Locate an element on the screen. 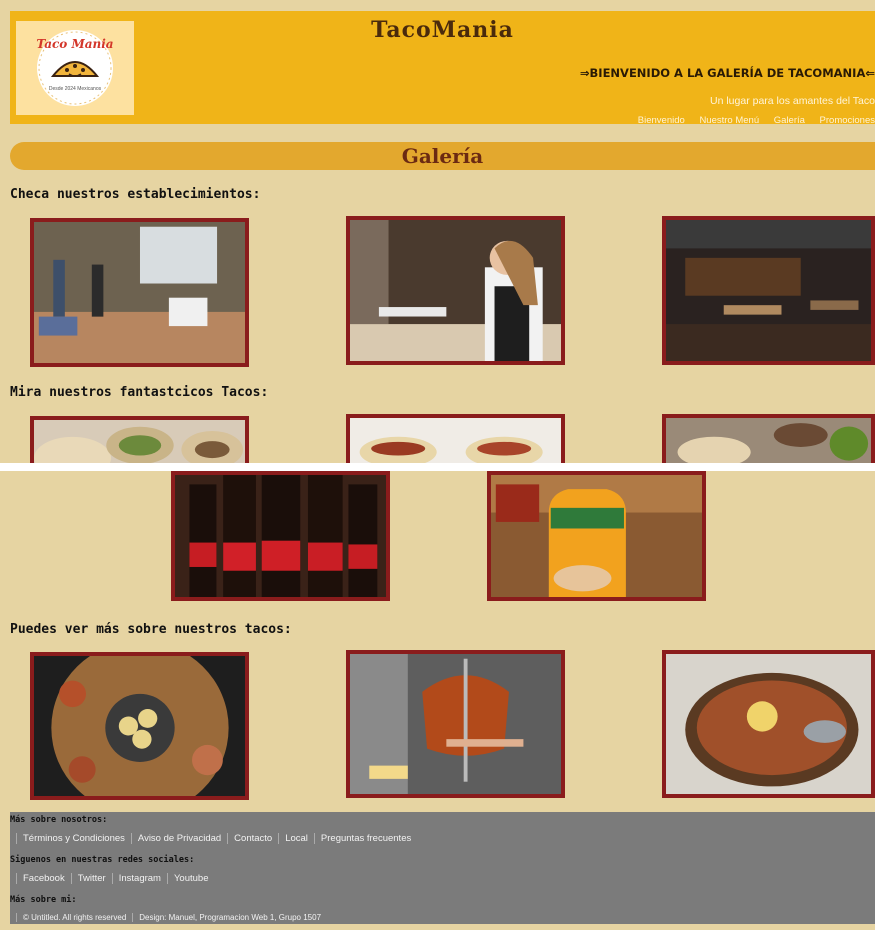 Image resolution: width=875 pixels, height=930 pixels. photo-restaurant-interior is located at coordinates (139, 292).